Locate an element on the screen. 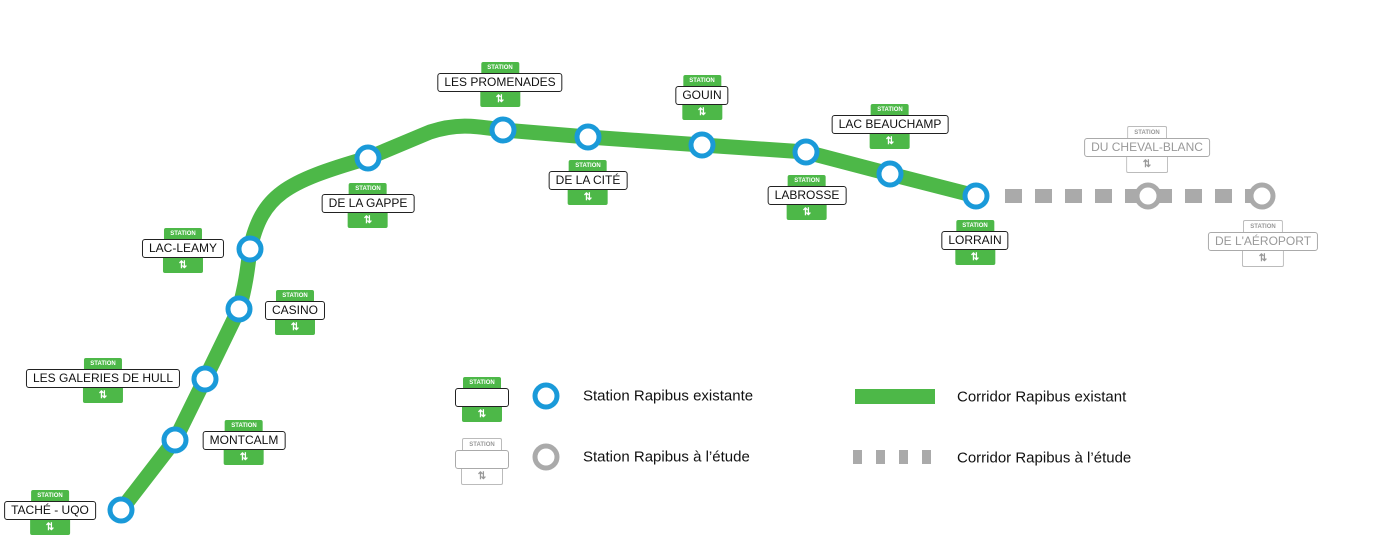  station-label: STATION MONTCALM ⇅ is located at coordinates (244, 442).